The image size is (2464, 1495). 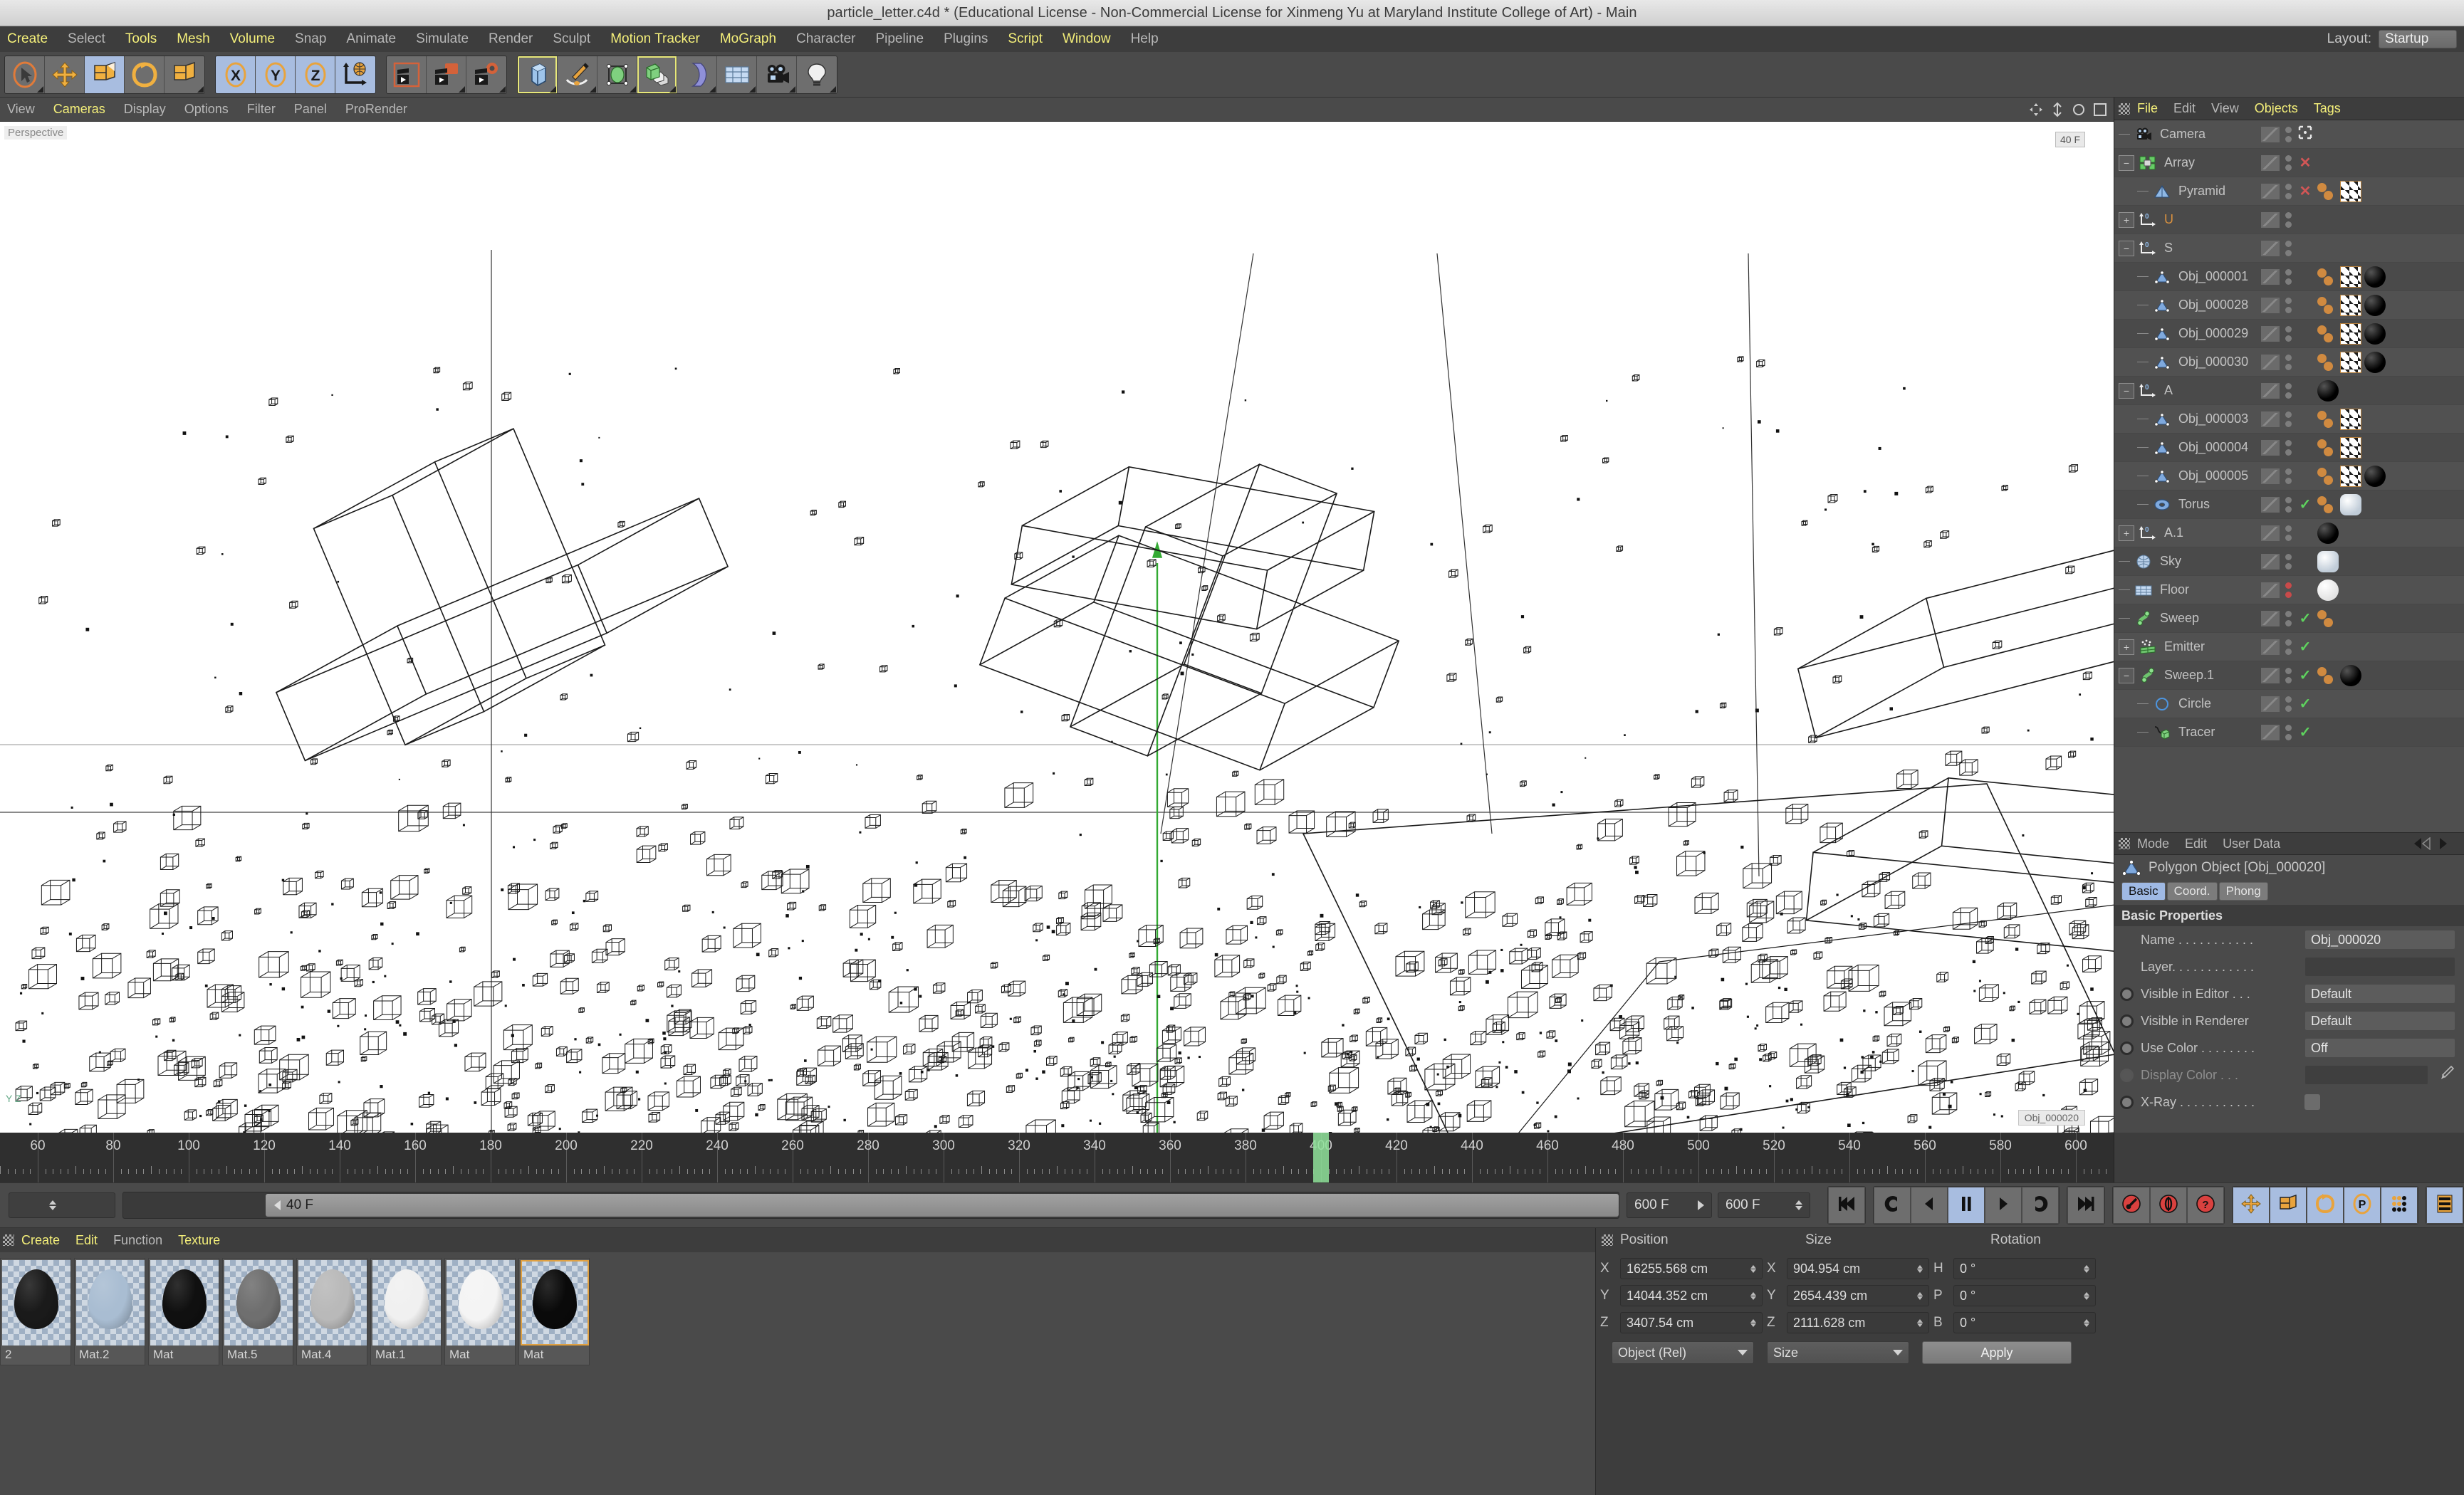 I want to click on menu-item-window: Window, so click(x=1087, y=39).